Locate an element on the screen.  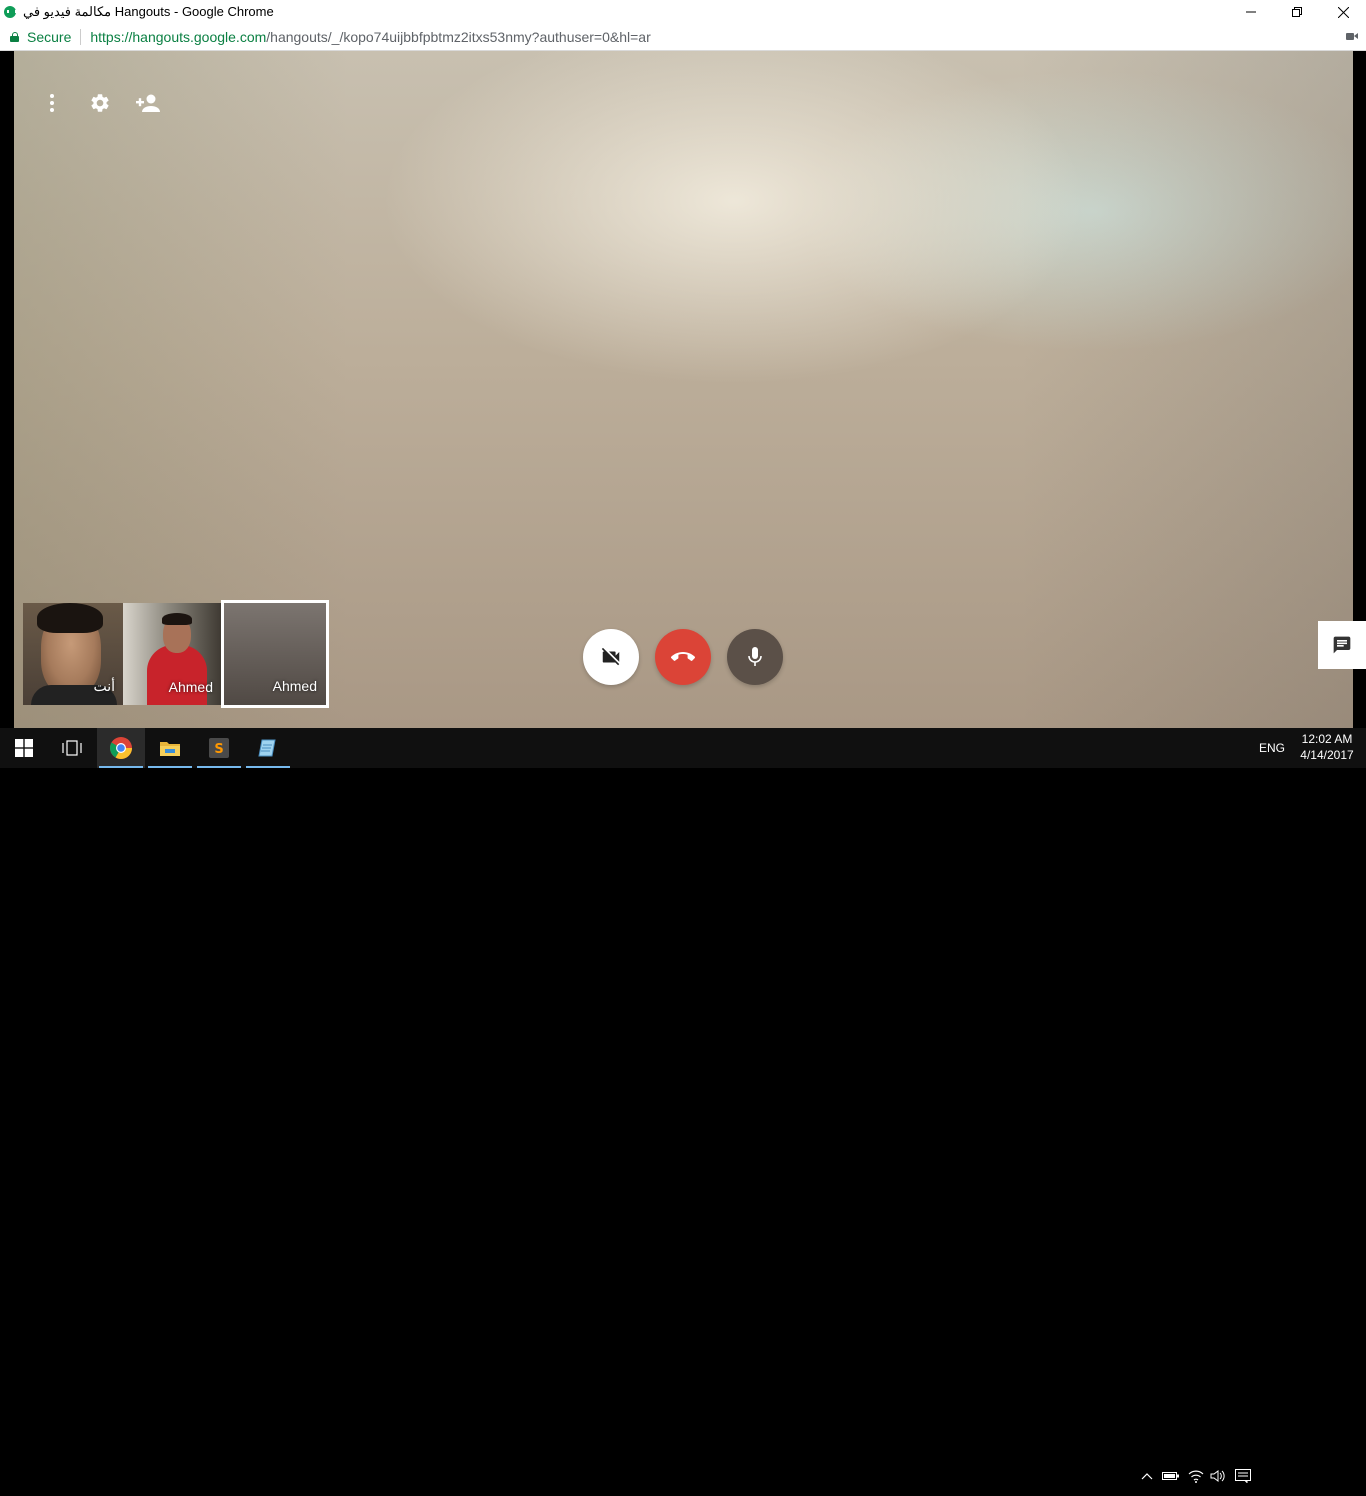
show-hidden-icons-button is located at coordinates (1147, 1476).